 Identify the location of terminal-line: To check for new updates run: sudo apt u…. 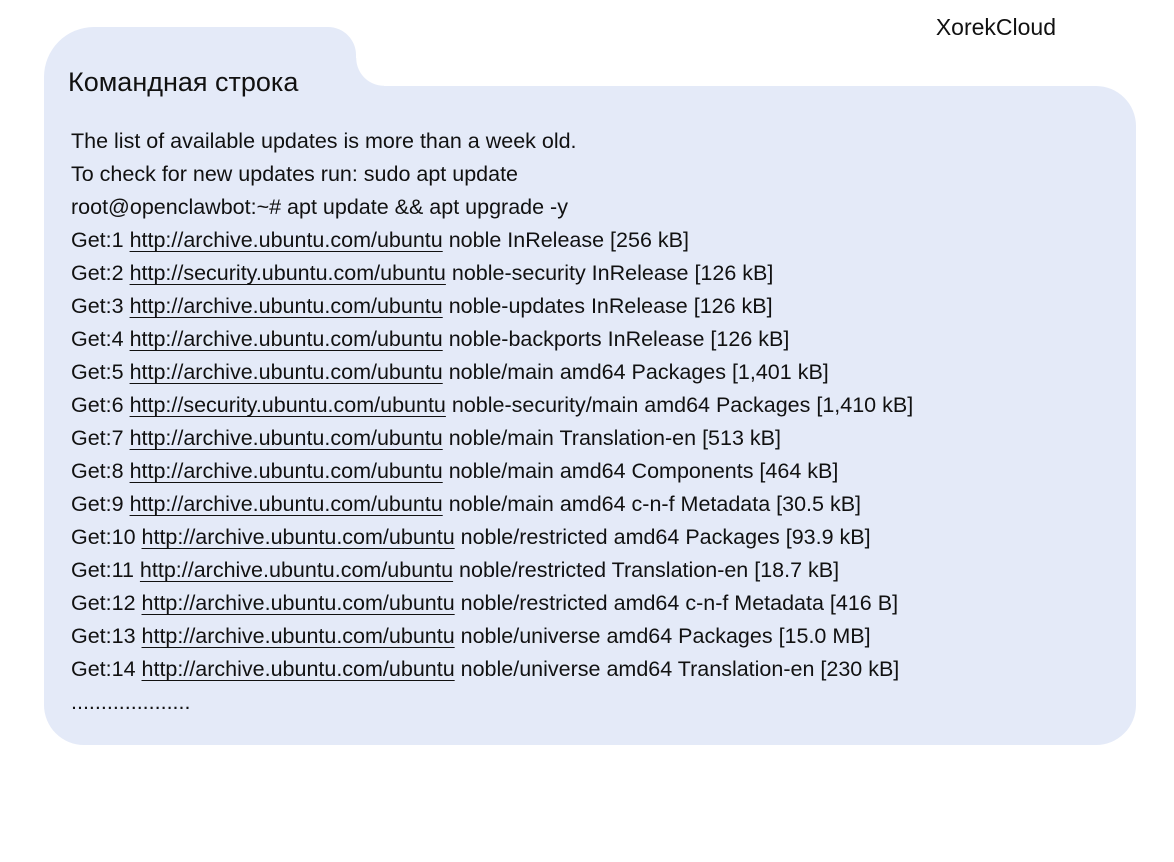
(295, 174).